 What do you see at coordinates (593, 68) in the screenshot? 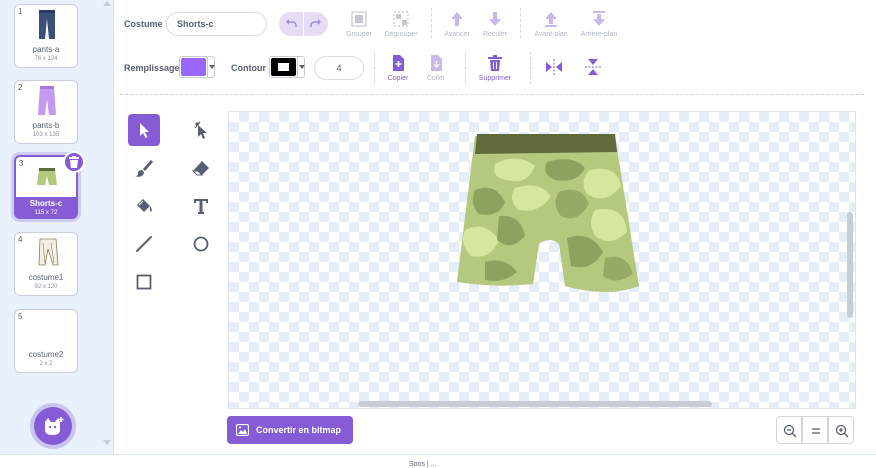
I see `flip-vertical-button` at bounding box center [593, 68].